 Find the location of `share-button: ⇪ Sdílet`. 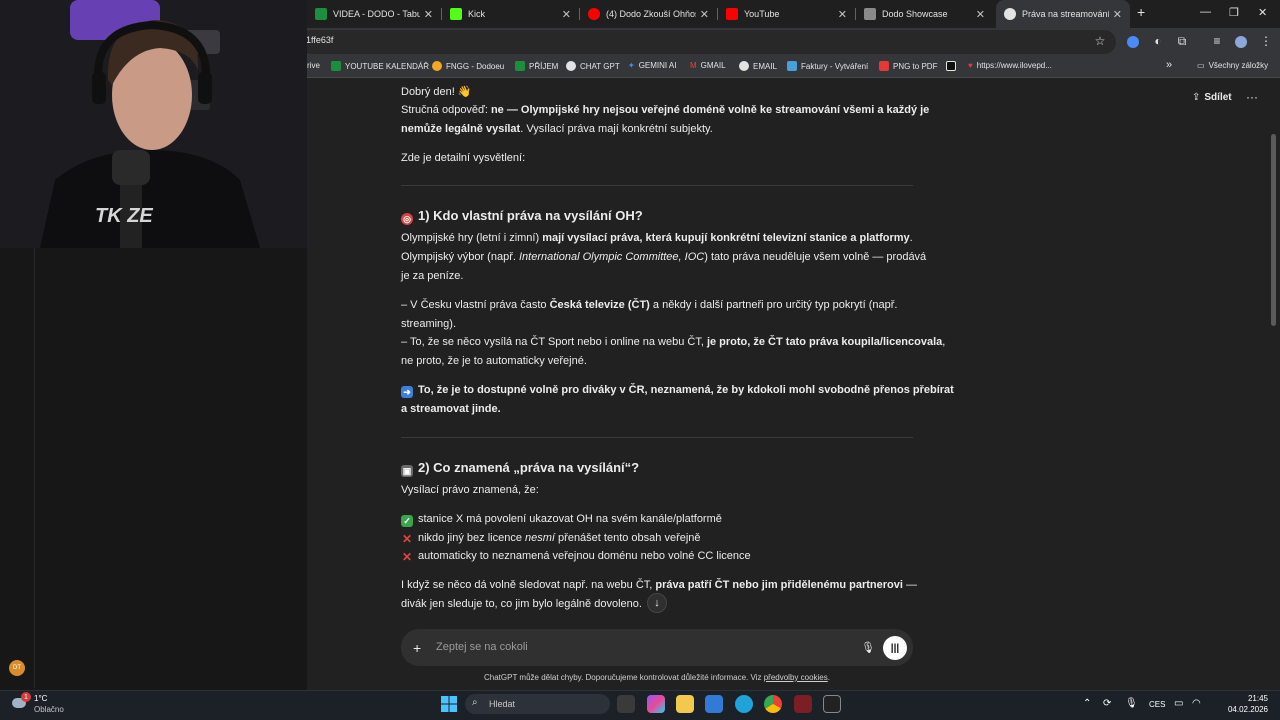

share-button: ⇪ Sdílet is located at coordinates (1212, 97).